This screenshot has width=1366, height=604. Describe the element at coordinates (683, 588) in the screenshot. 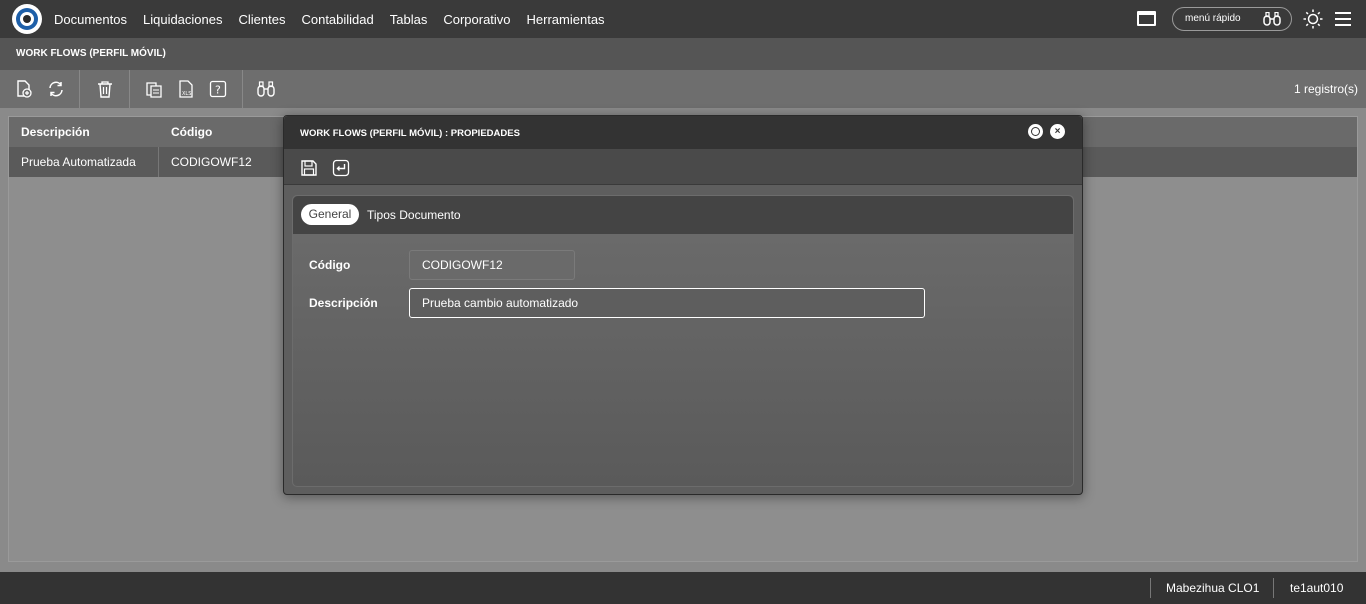

I see `status-bar: Mabezihua CLO1 te1aut010` at that location.